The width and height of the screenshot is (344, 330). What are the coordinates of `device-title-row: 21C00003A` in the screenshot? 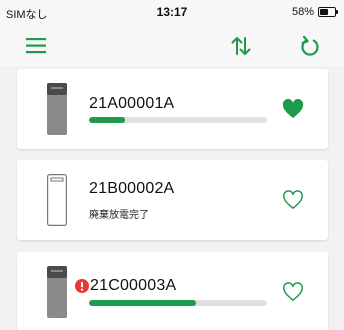 It's located at (125, 286).